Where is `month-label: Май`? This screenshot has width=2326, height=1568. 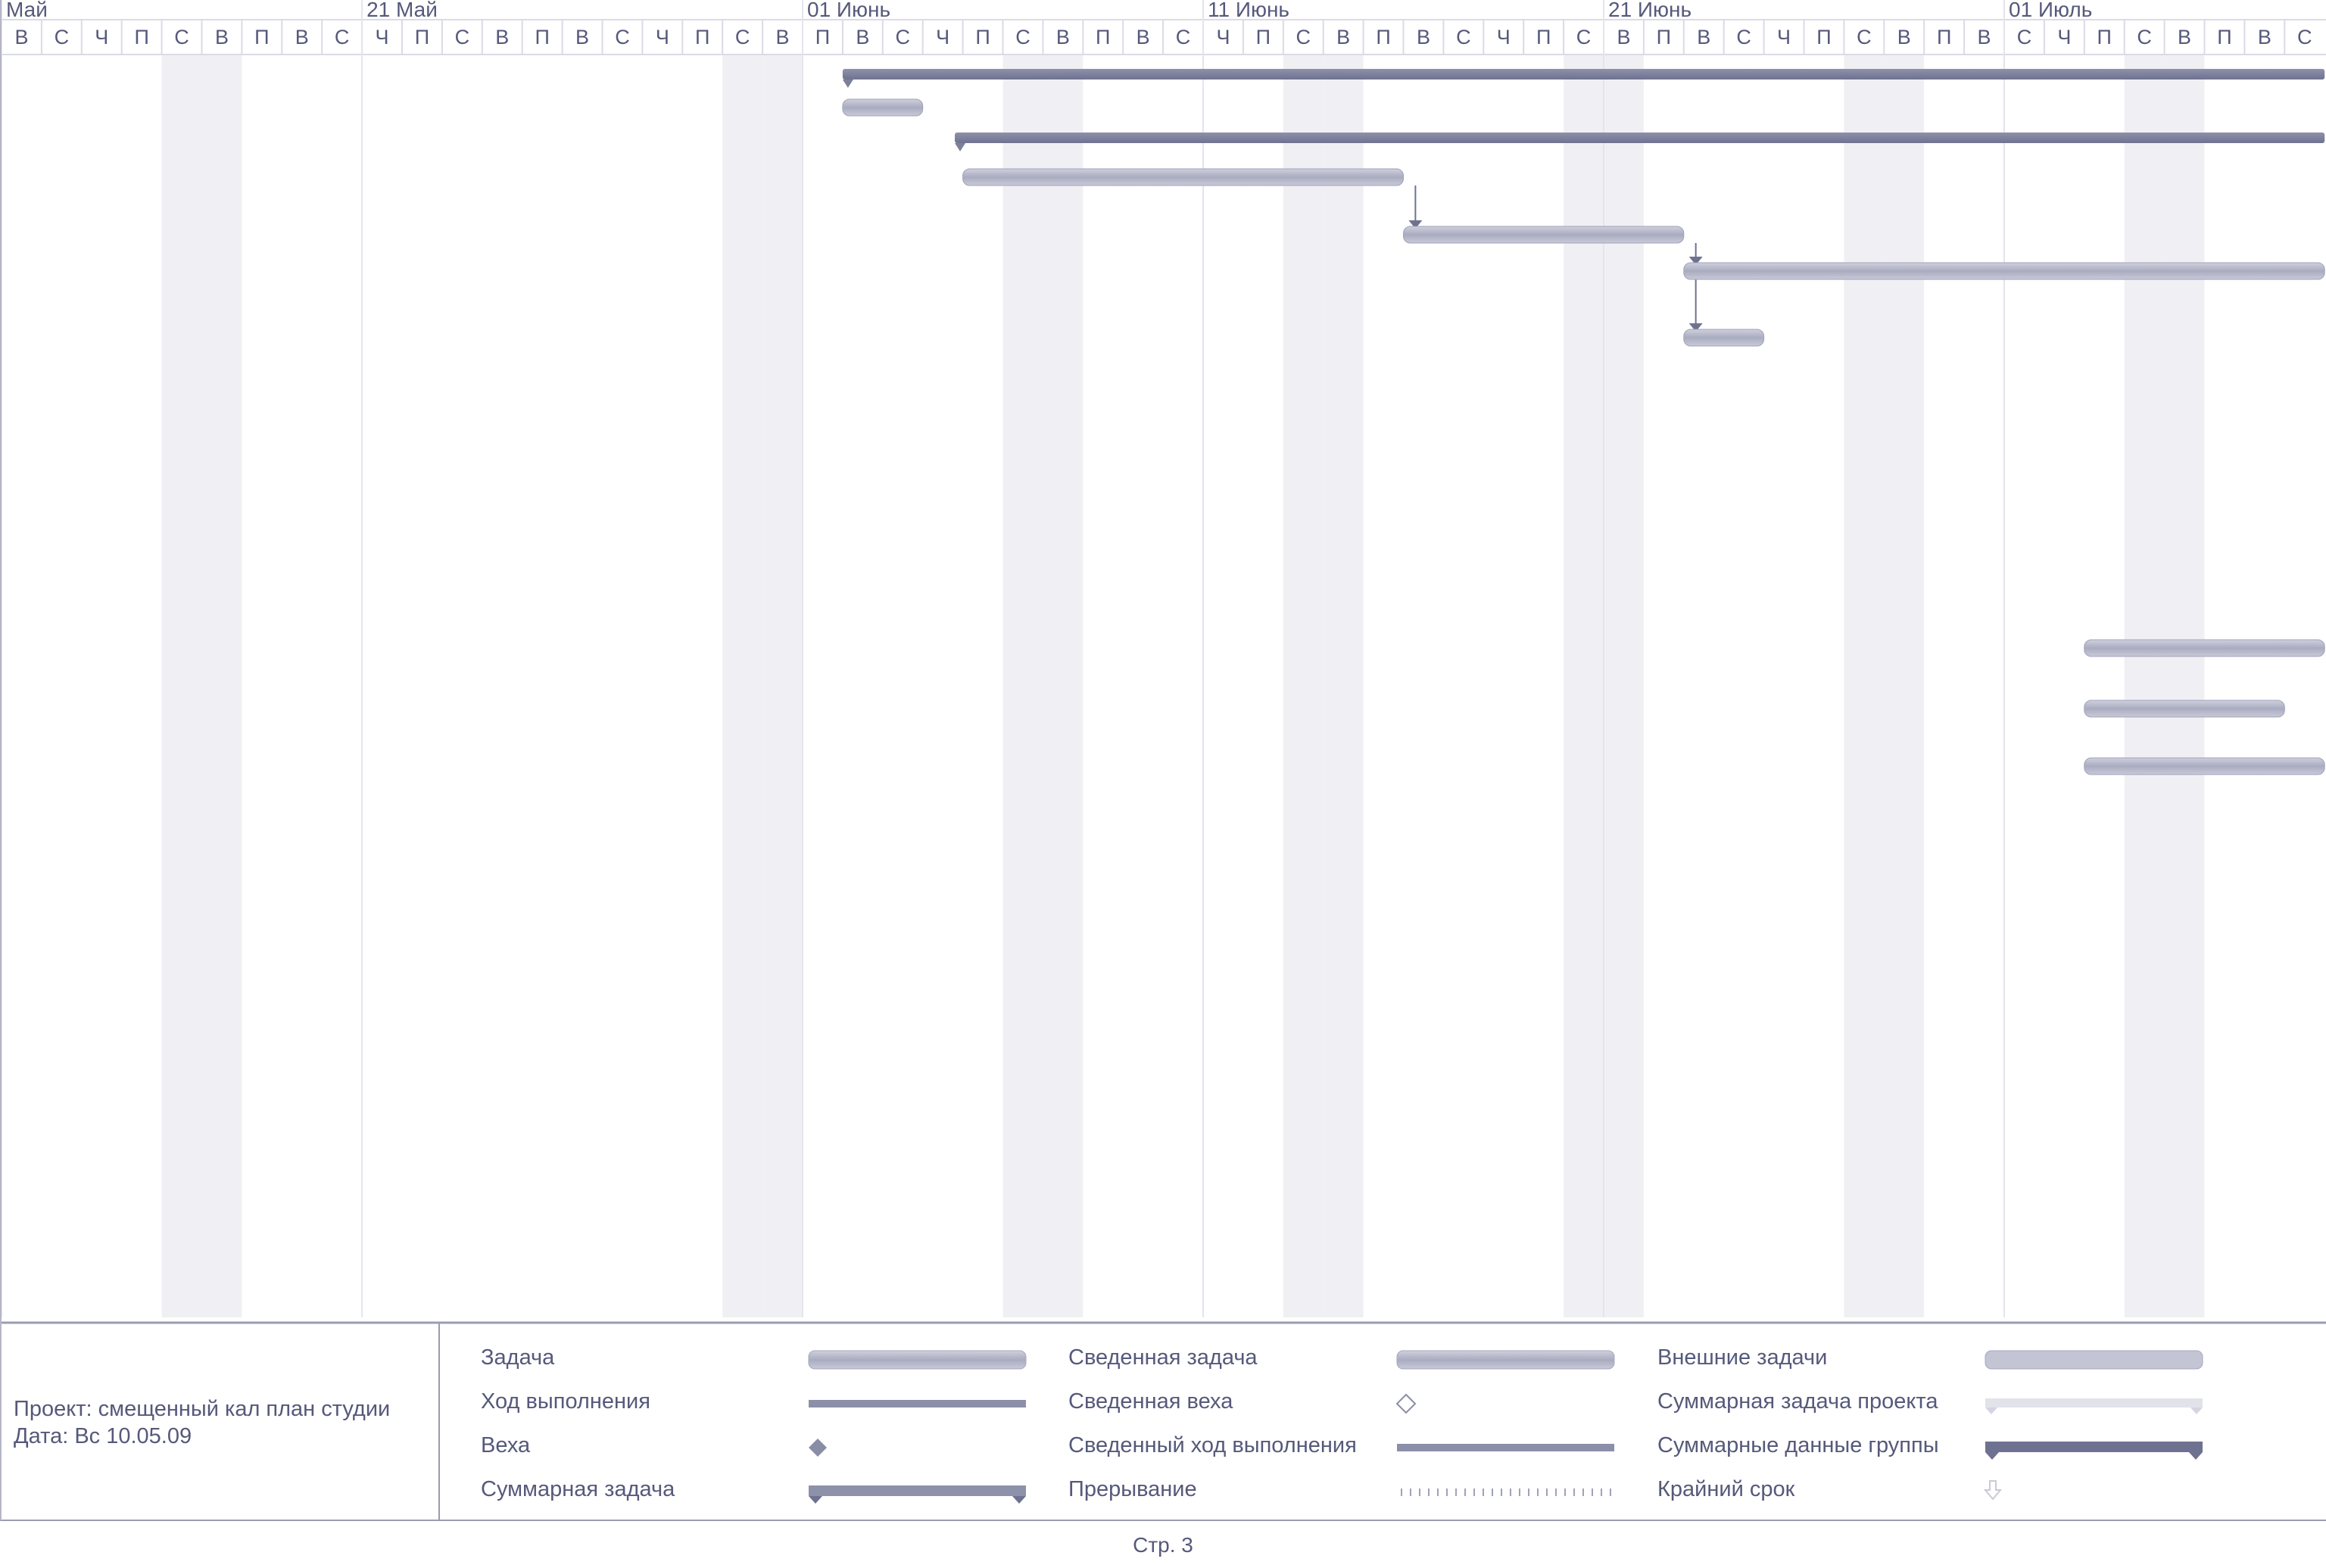
month-label: Май is located at coordinates (27, 10).